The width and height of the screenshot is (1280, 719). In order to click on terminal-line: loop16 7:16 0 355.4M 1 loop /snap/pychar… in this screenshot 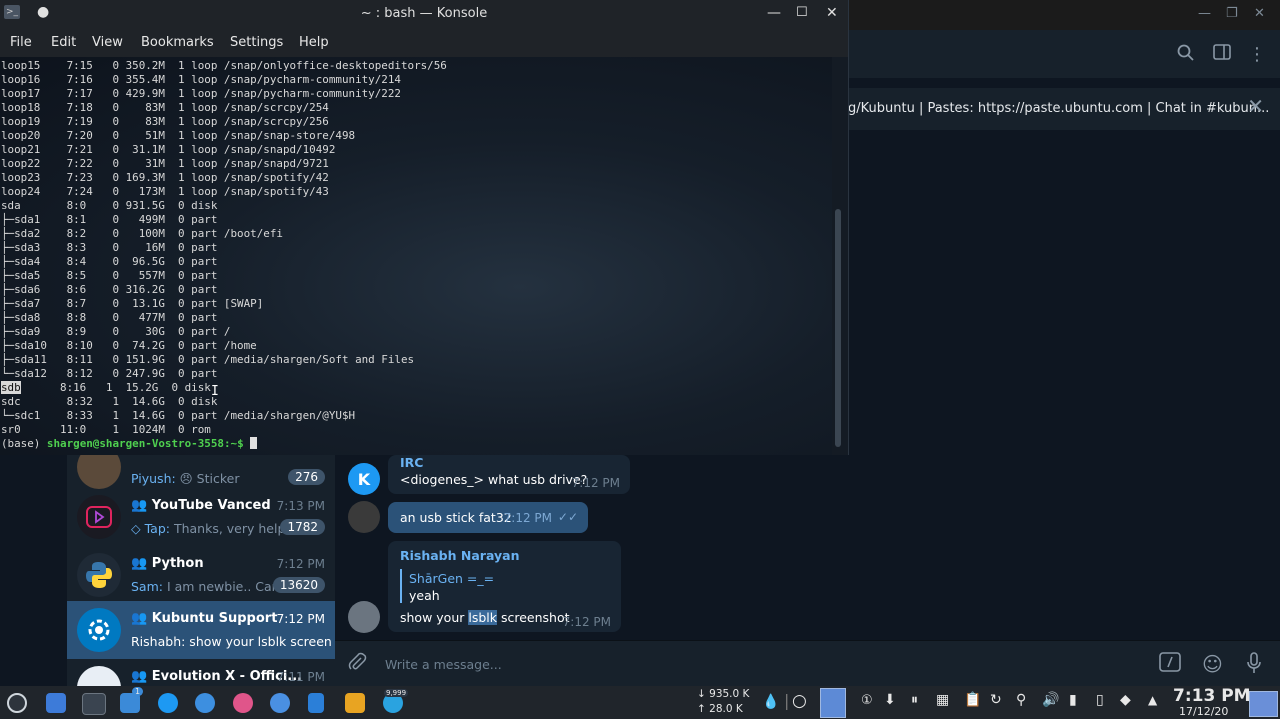, I will do `click(201, 79)`.